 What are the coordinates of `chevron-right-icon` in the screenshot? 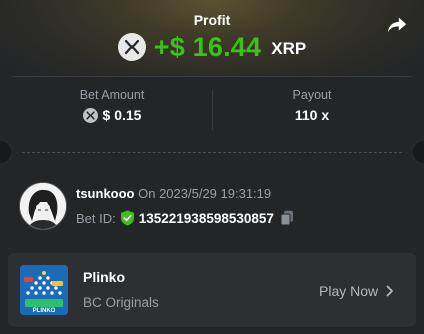 It's located at (390, 291).